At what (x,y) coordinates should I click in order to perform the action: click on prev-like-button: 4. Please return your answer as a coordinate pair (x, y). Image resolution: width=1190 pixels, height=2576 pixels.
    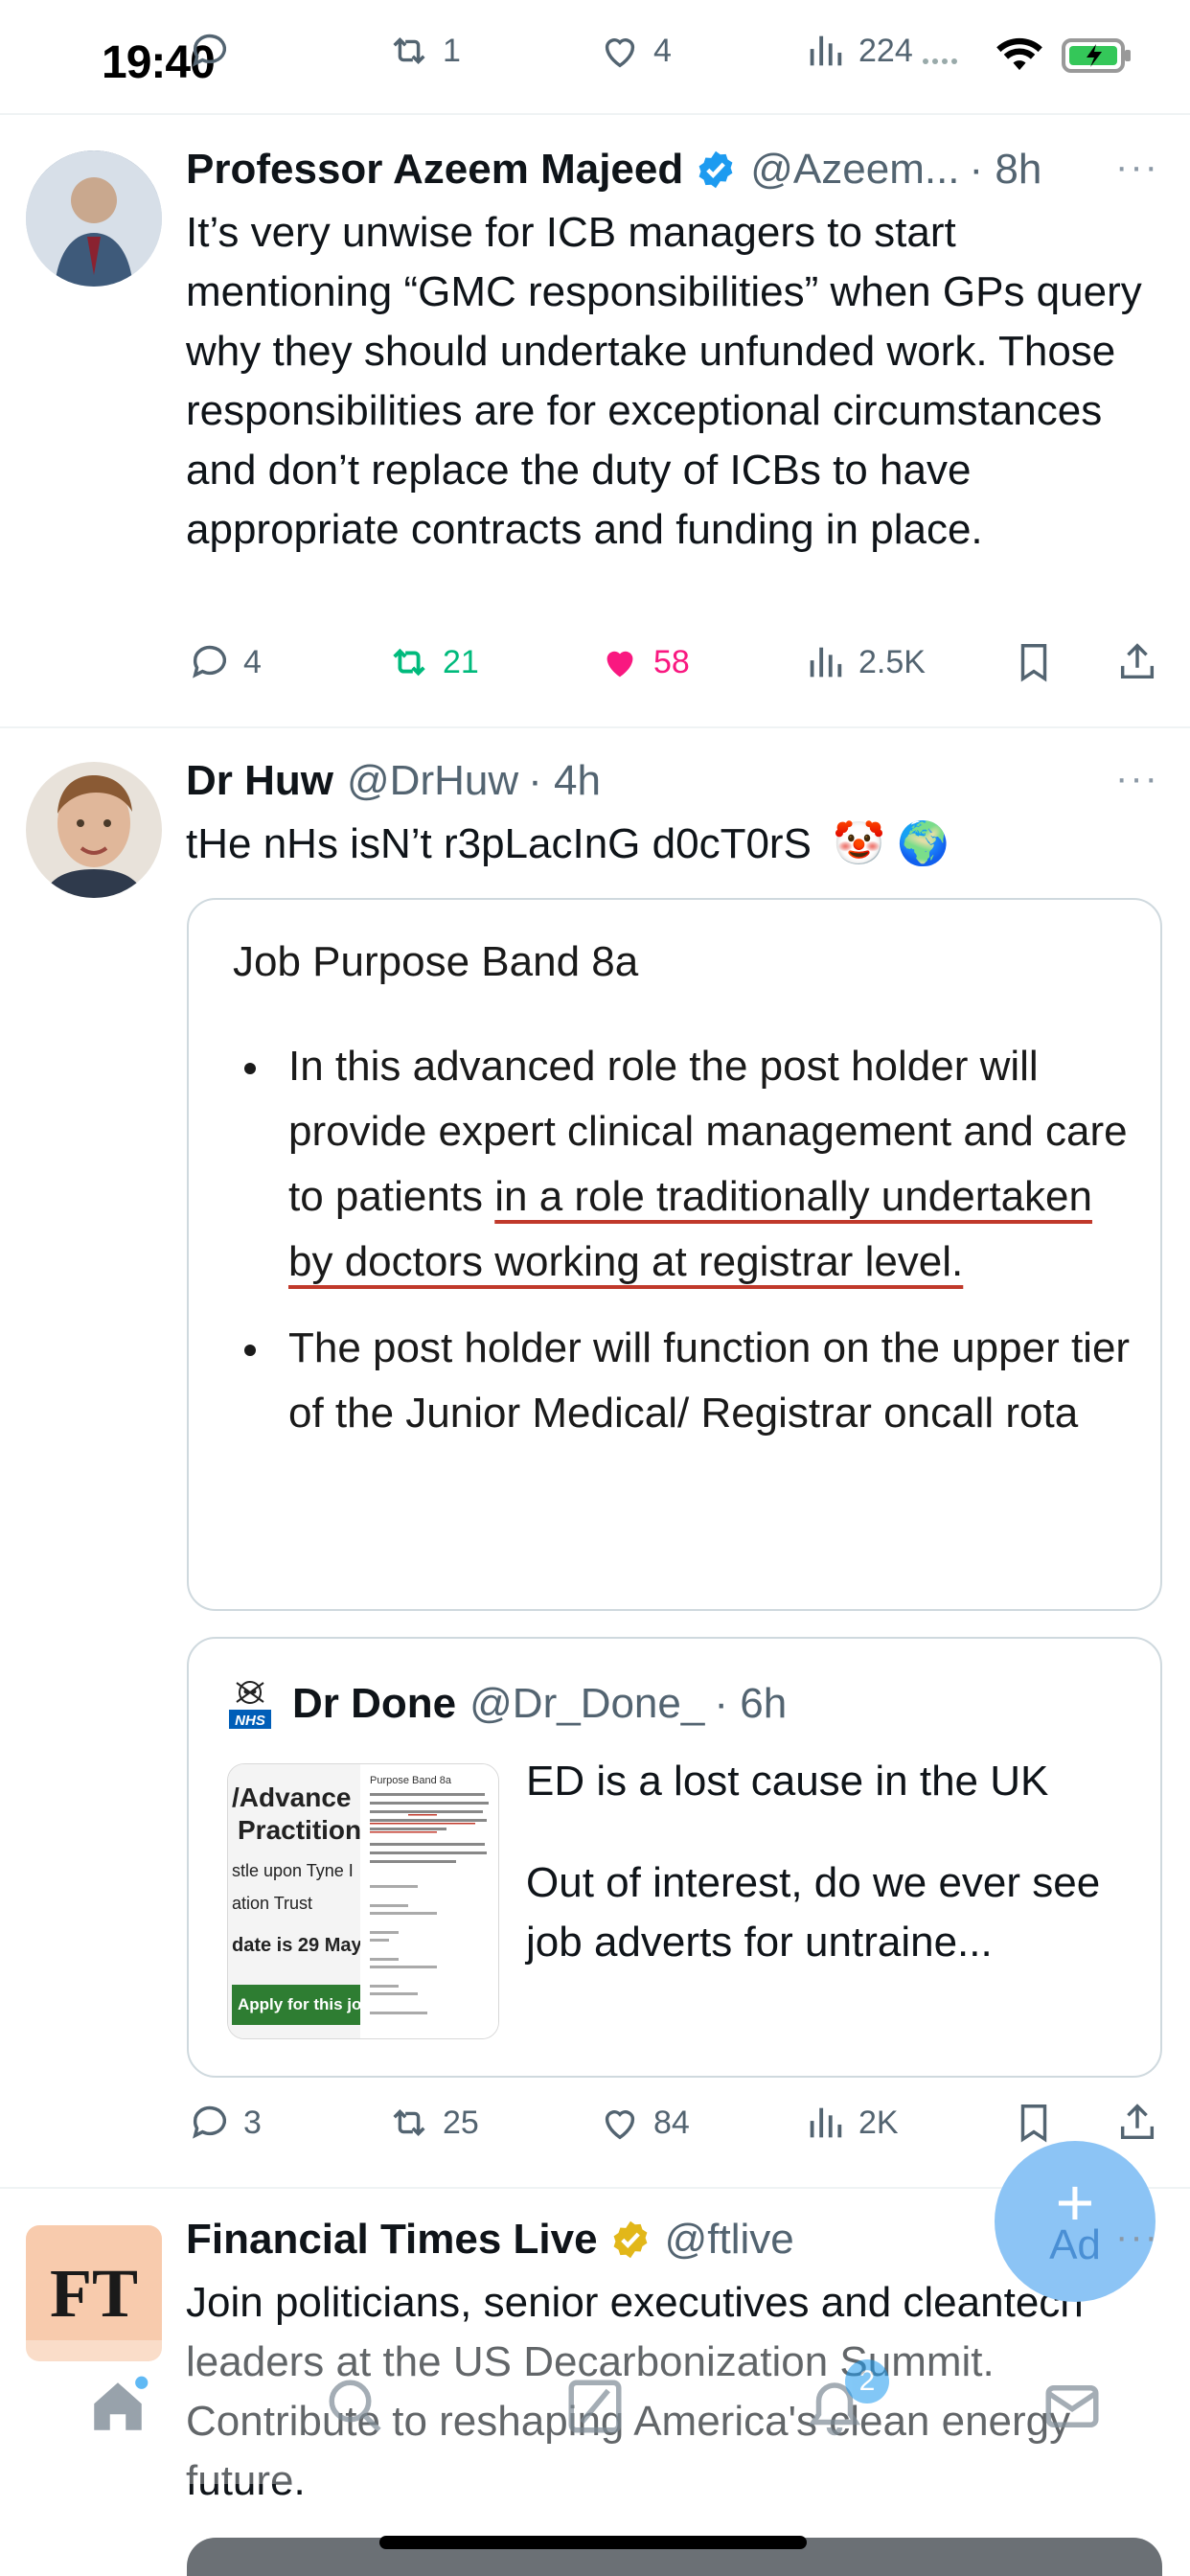
    Looking at the image, I should click on (635, 51).